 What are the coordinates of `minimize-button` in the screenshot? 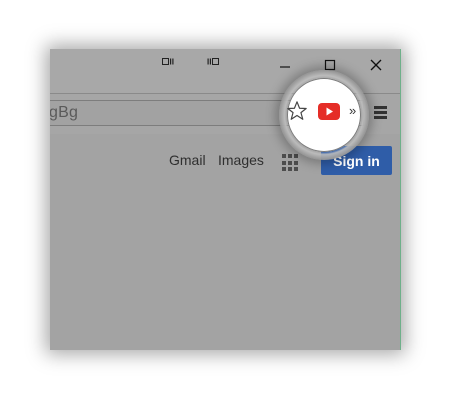 It's located at (285, 65).